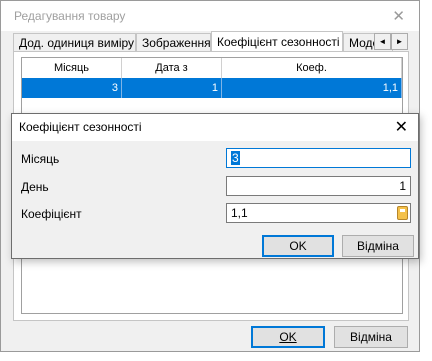 The image size is (432, 361). Describe the element at coordinates (371, 337) in the screenshot. I see `cancel-button: Відміна` at that location.